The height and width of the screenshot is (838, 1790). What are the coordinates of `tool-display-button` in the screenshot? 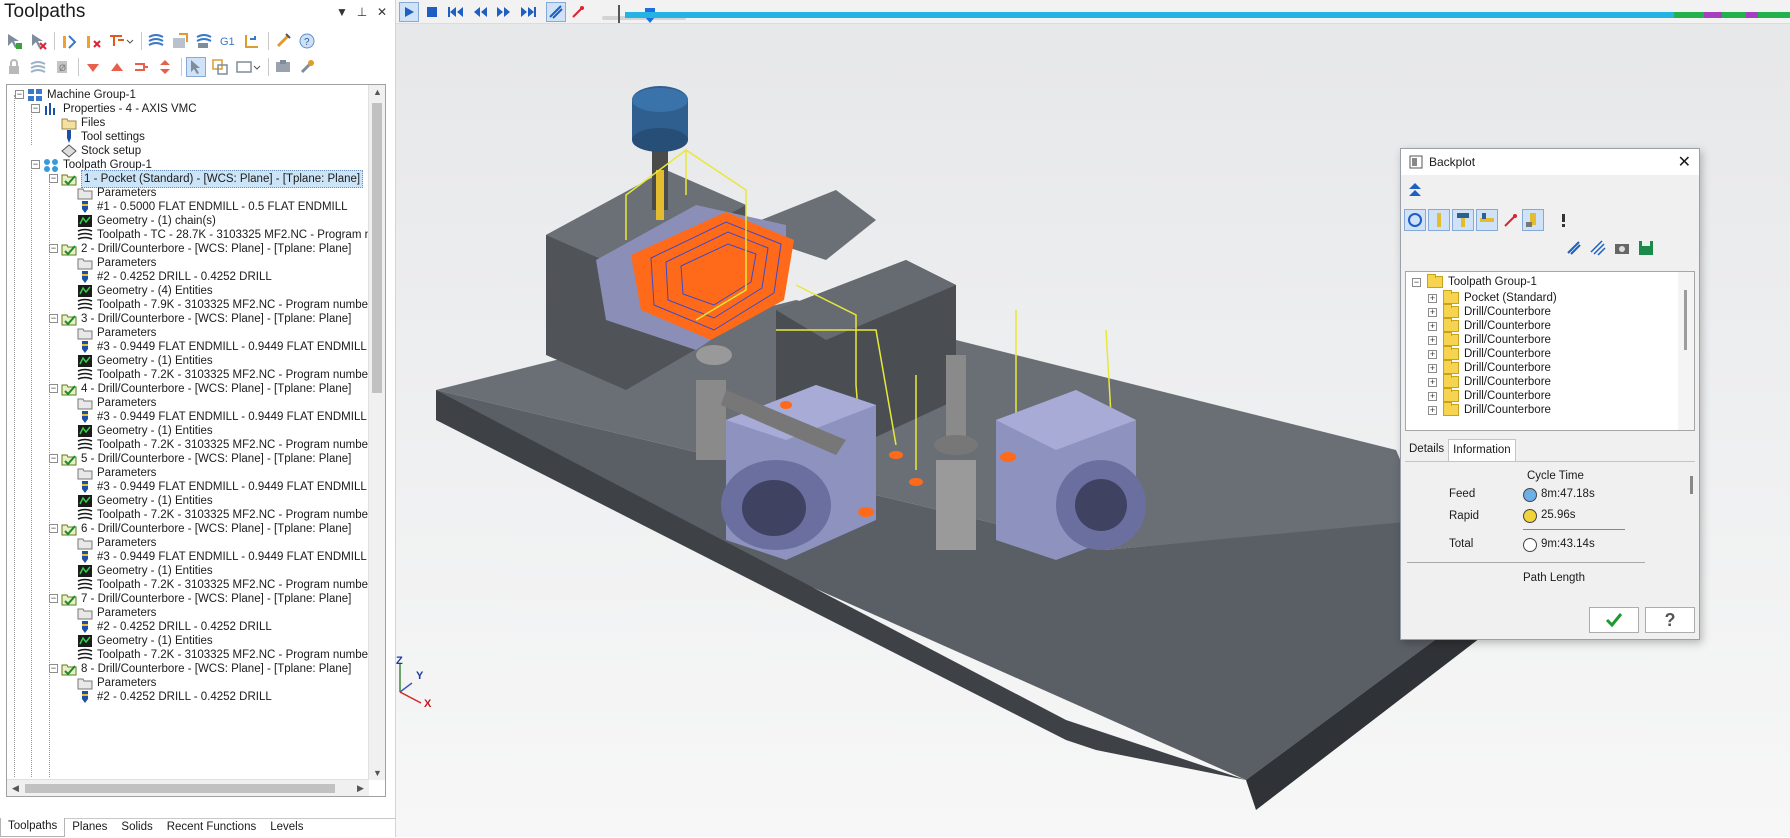 It's located at (578, 12).